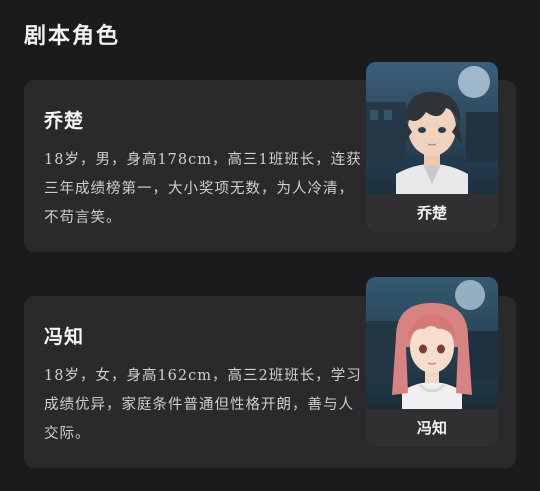 Image resolution: width=540 pixels, height=491 pixels. Describe the element at coordinates (432, 428) in the screenshot. I see `portrait-label: 冯知` at that location.